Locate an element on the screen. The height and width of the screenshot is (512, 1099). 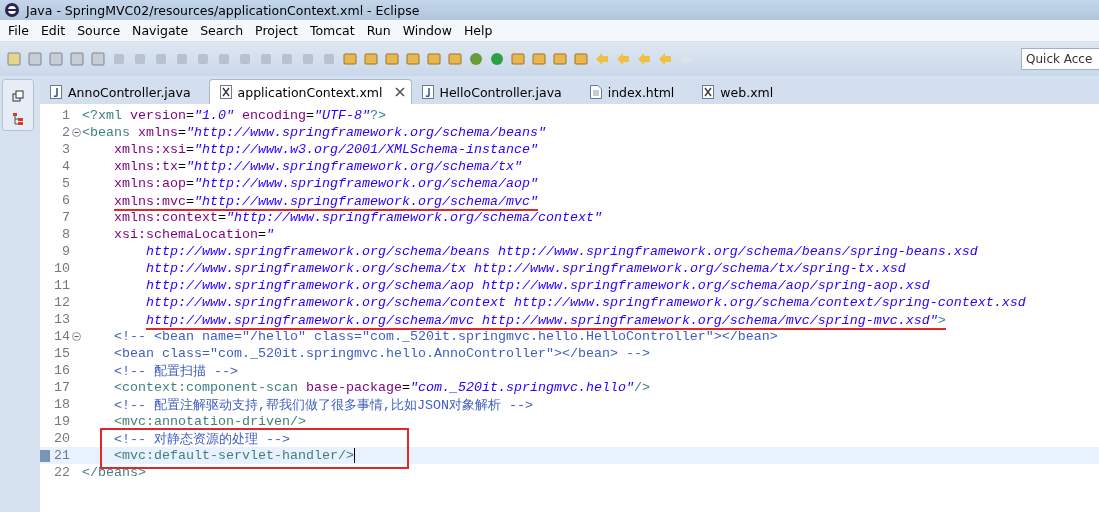
code-line: xmlns:context="http://www.springframework.org/schema/context" is located at coordinates (358, 217).